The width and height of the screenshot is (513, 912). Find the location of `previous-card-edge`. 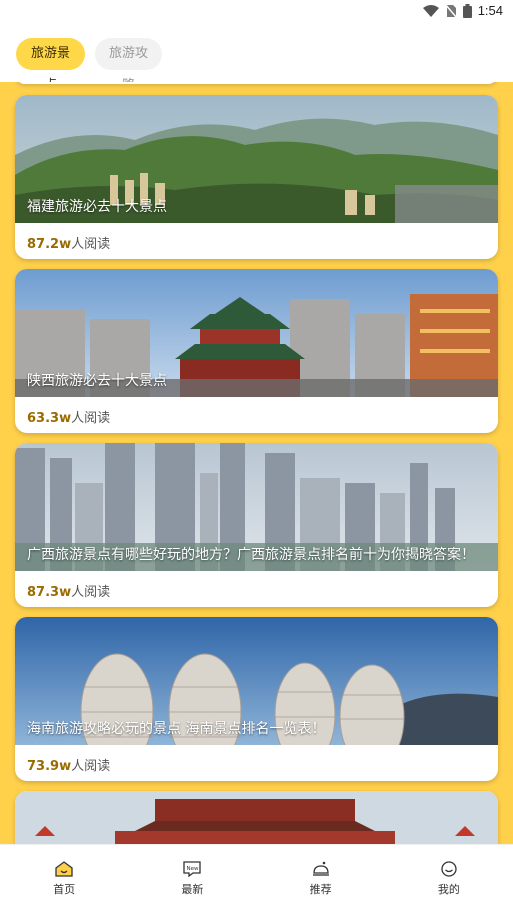

previous-card-edge is located at coordinates (256, 83).